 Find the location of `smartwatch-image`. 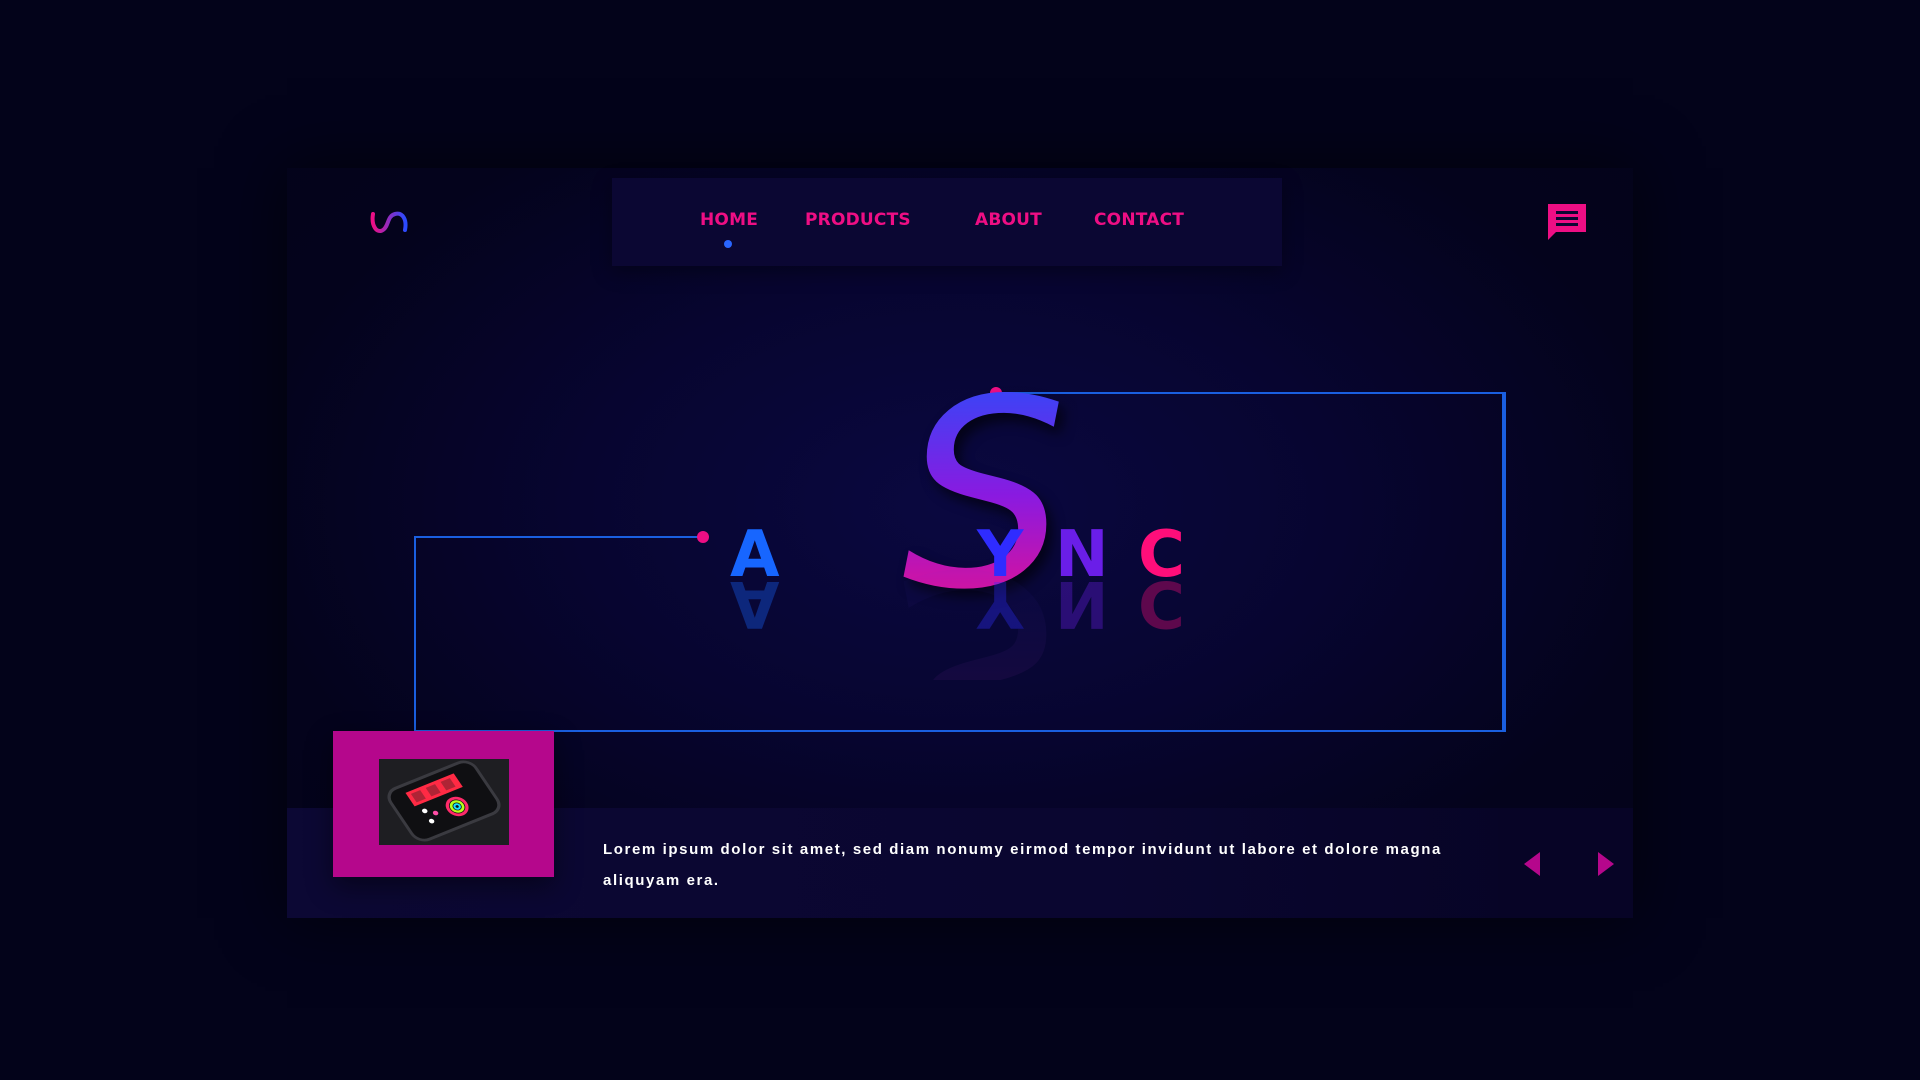

smartwatch-image is located at coordinates (444, 802).